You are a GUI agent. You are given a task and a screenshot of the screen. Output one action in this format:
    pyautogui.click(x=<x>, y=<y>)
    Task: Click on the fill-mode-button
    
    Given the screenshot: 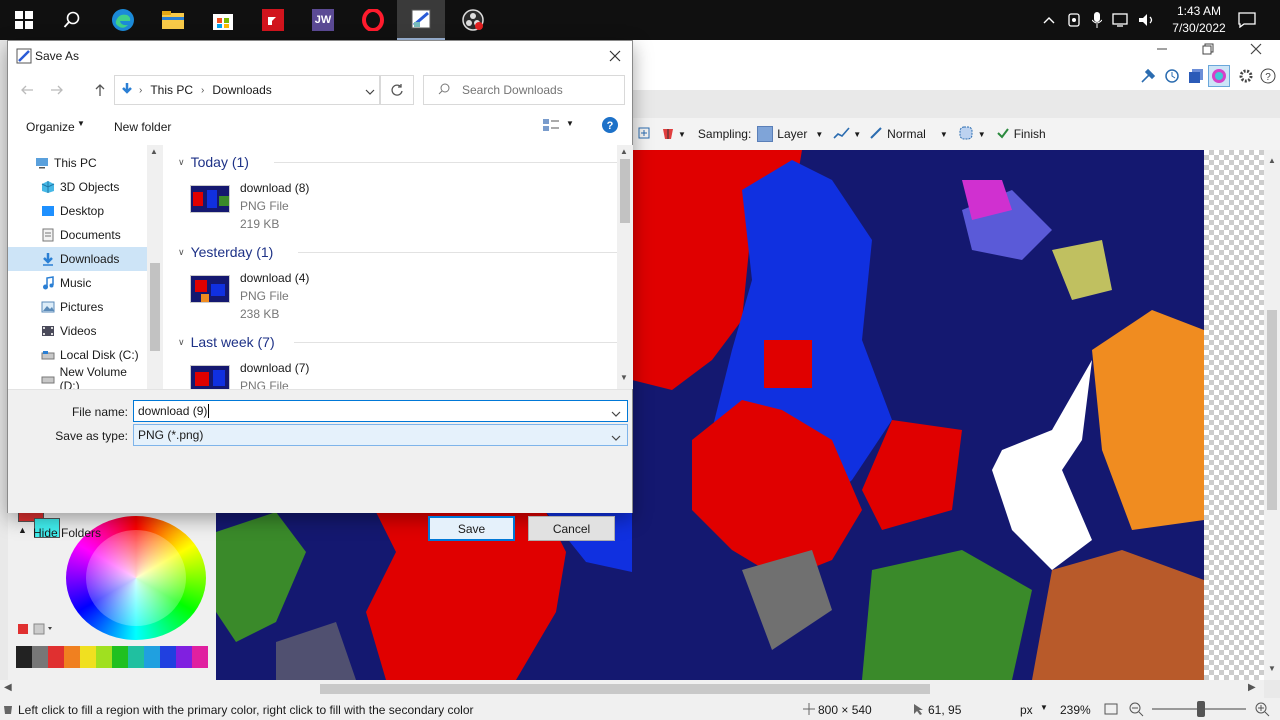 What is the action you would take?
    pyautogui.click(x=644, y=134)
    